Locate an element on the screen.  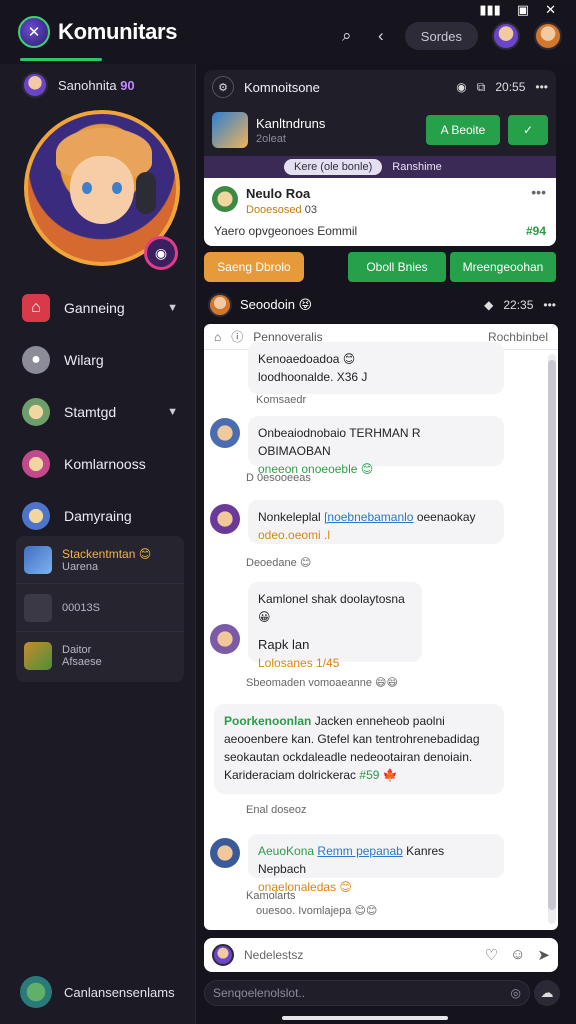
message-bubble: Kenoaedoadoa 😊 loodhoonalde. X36 J is located at coordinates (376, 368).